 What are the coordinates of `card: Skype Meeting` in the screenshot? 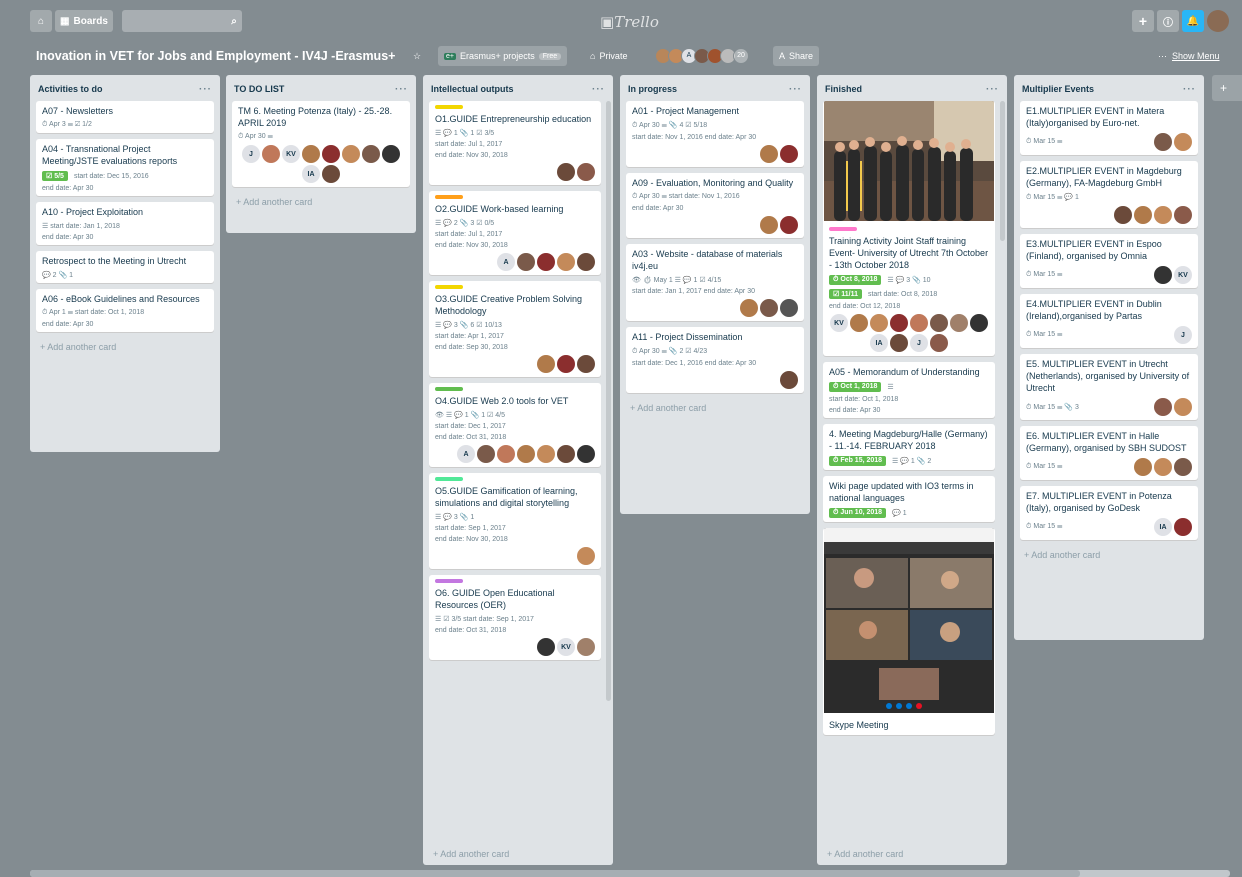 It's located at (909, 631).